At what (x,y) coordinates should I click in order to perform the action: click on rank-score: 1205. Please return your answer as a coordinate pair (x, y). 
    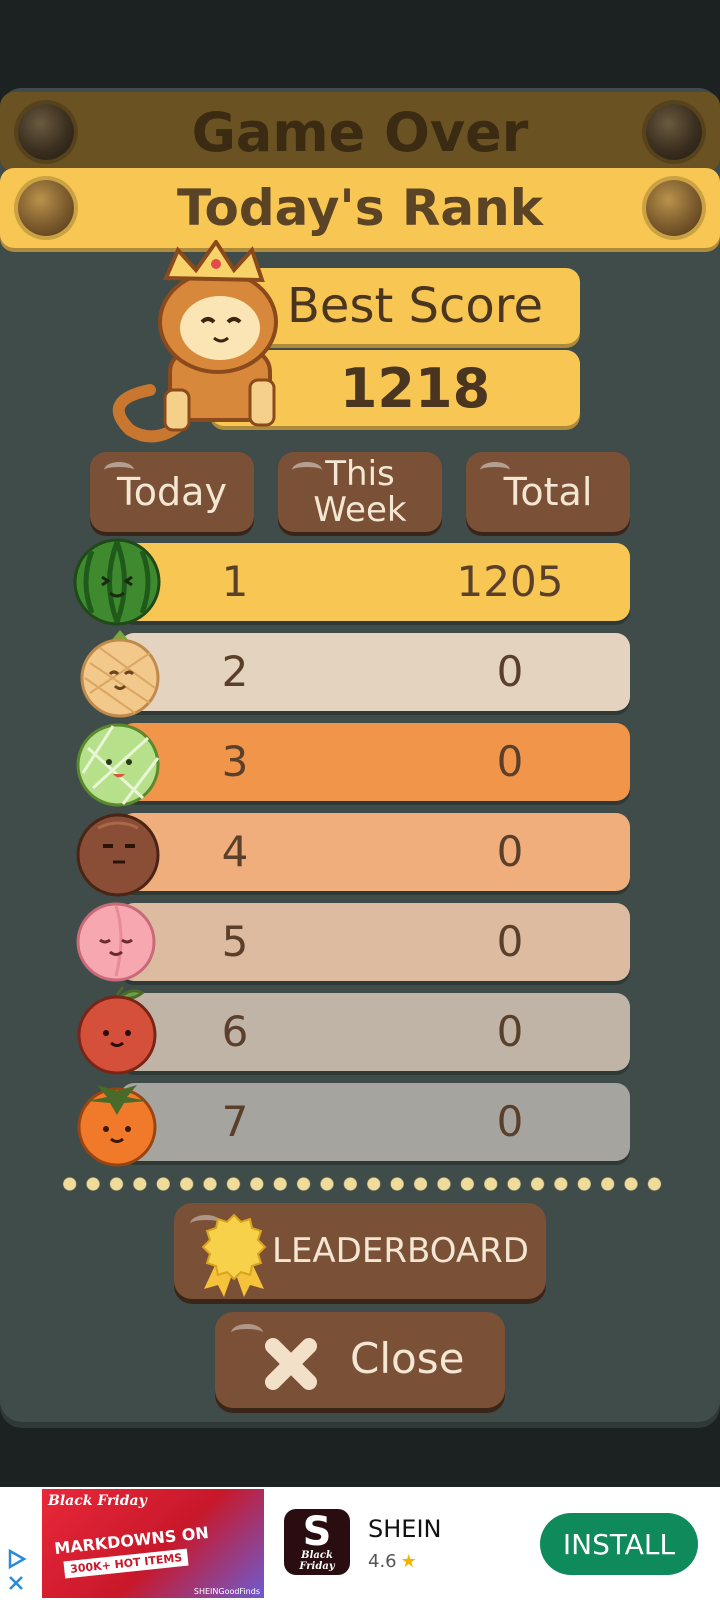
    Looking at the image, I should click on (510, 581).